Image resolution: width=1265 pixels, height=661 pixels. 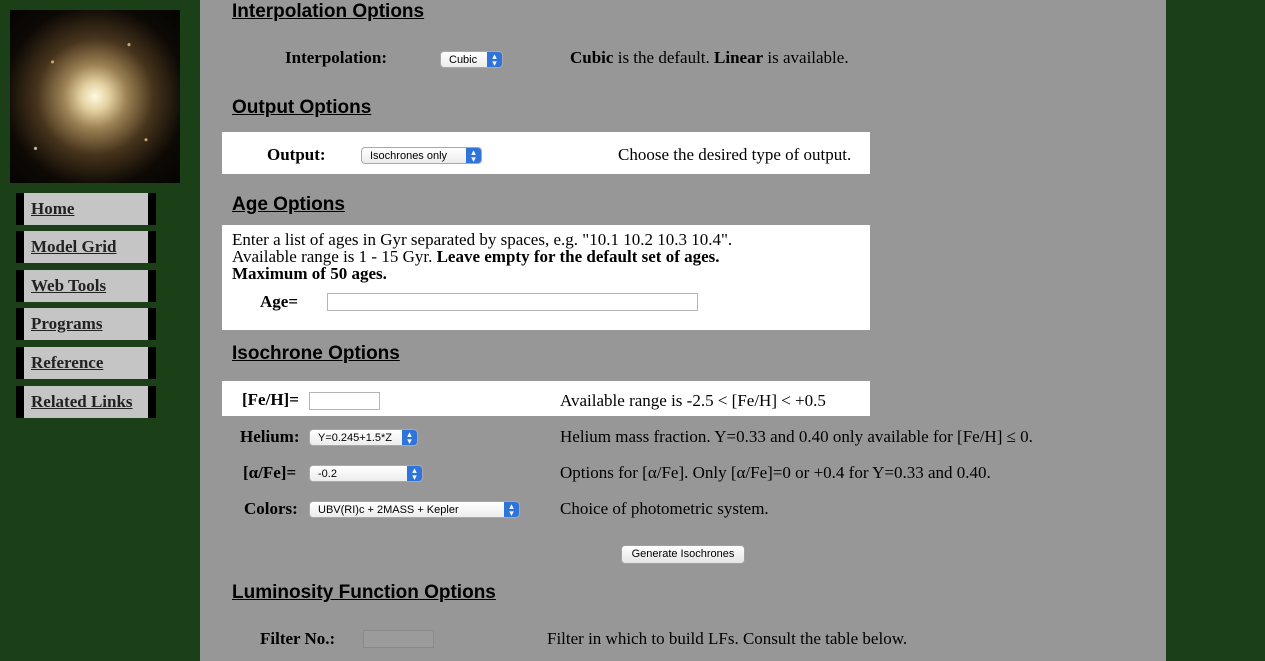 I want to click on nav-link-model-grid: Model Grid, so click(x=73, y=247).